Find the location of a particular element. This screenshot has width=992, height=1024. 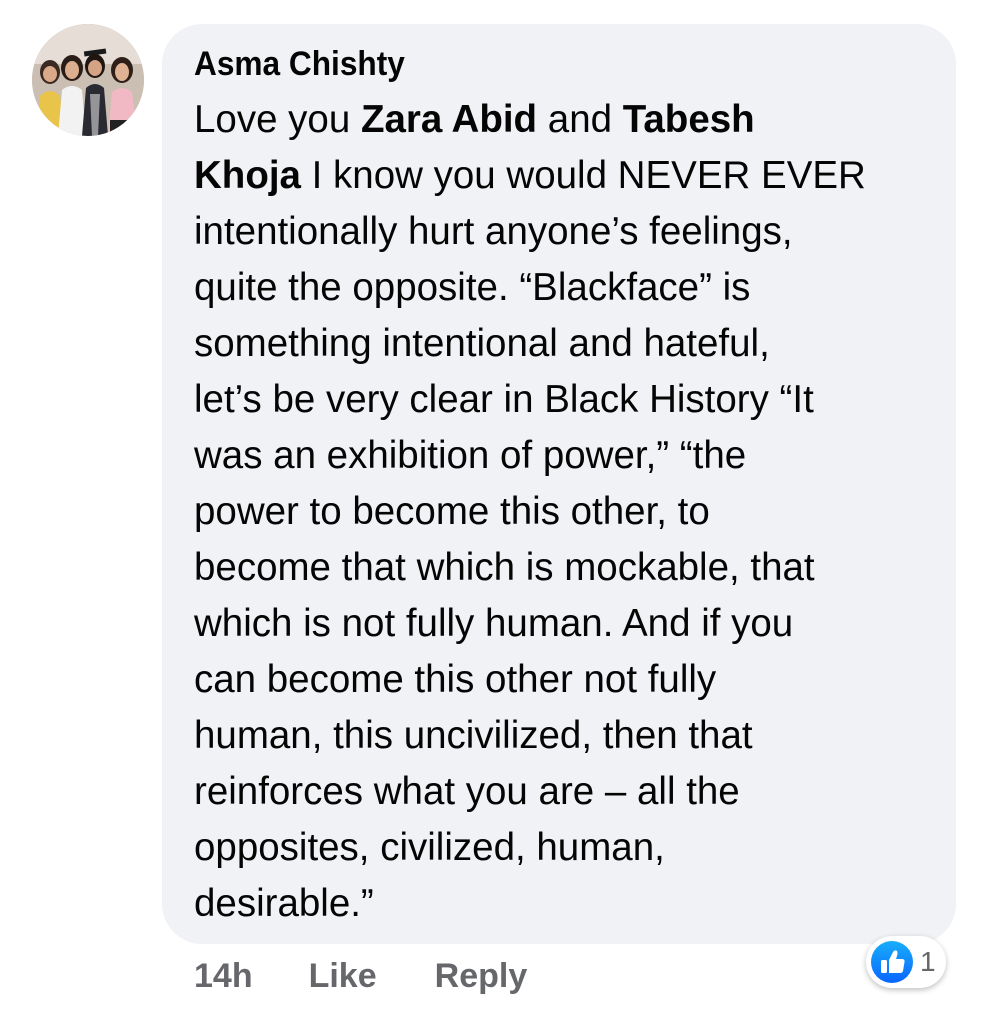

comment-line: opposites, civilized, human, is located at coordinates (563, 848).